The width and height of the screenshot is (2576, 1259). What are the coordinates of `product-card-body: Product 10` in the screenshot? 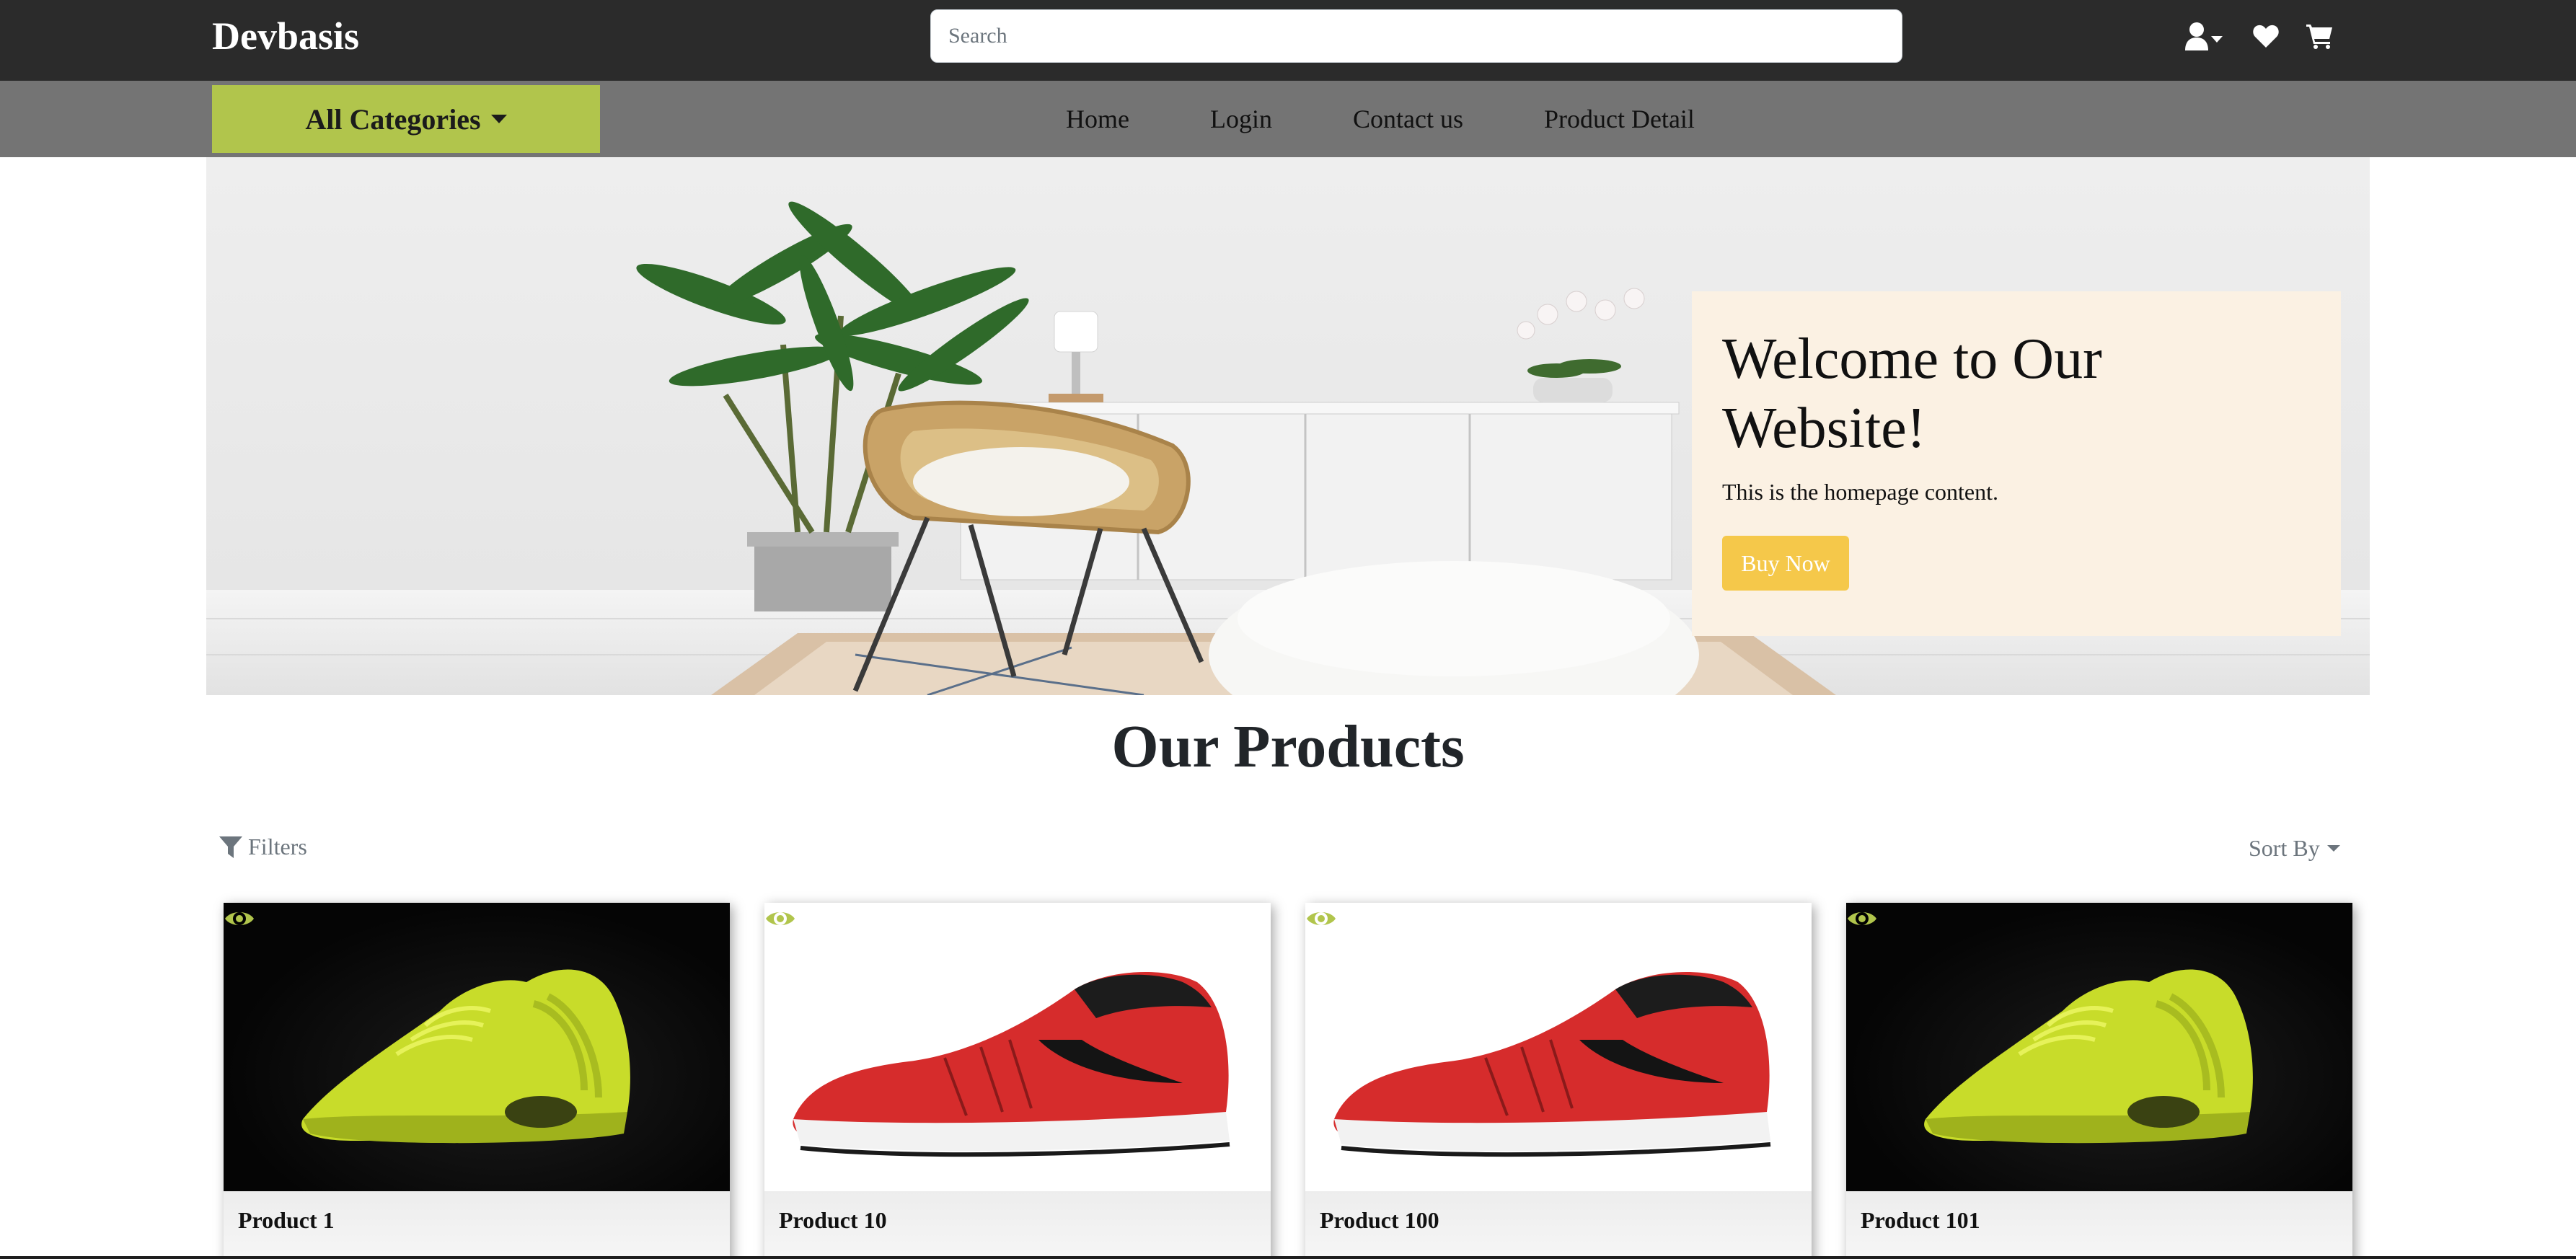 It's located at (1017, 1225).